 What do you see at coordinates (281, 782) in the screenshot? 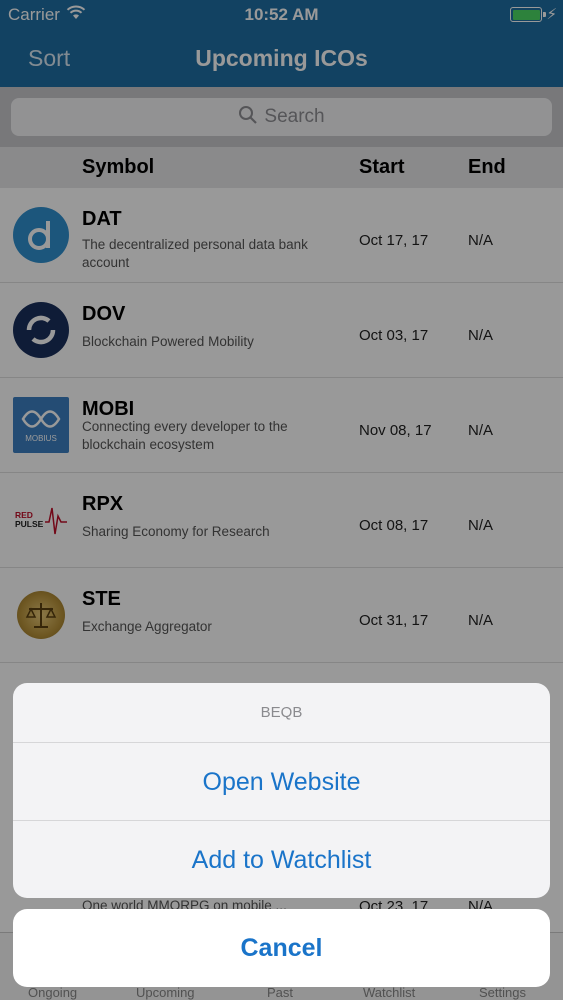
I see `open-website-button: Open Website` at bounding box center [281, 782].